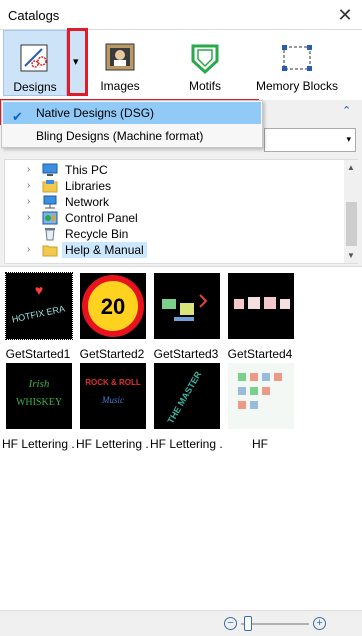  What do you see at coordinates (205, 59) in the screenshot?
I see `motifs-icon` at bounding box center [205, 59].